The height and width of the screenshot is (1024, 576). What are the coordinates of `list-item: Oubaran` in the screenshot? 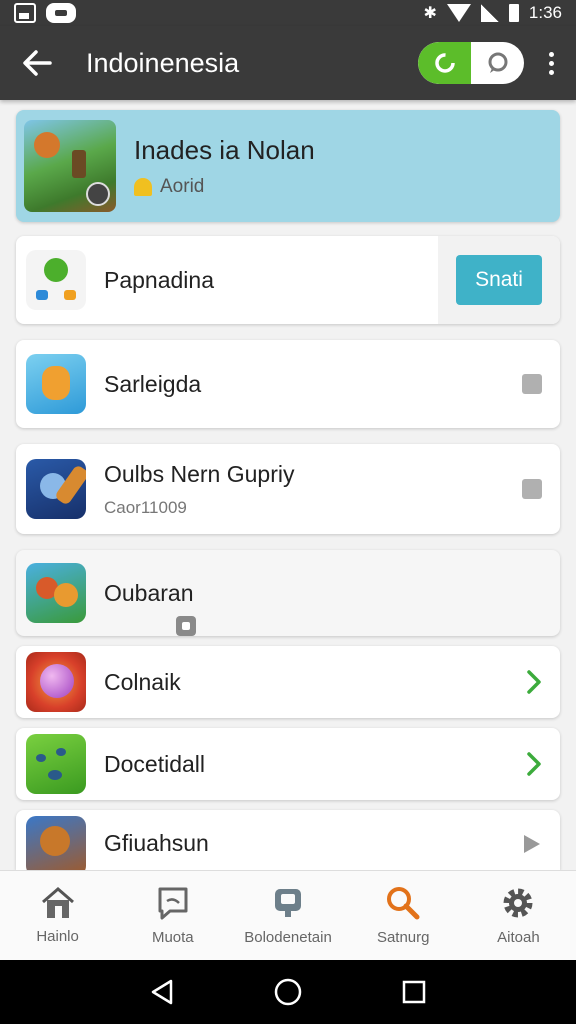 It's located at (288, 593).